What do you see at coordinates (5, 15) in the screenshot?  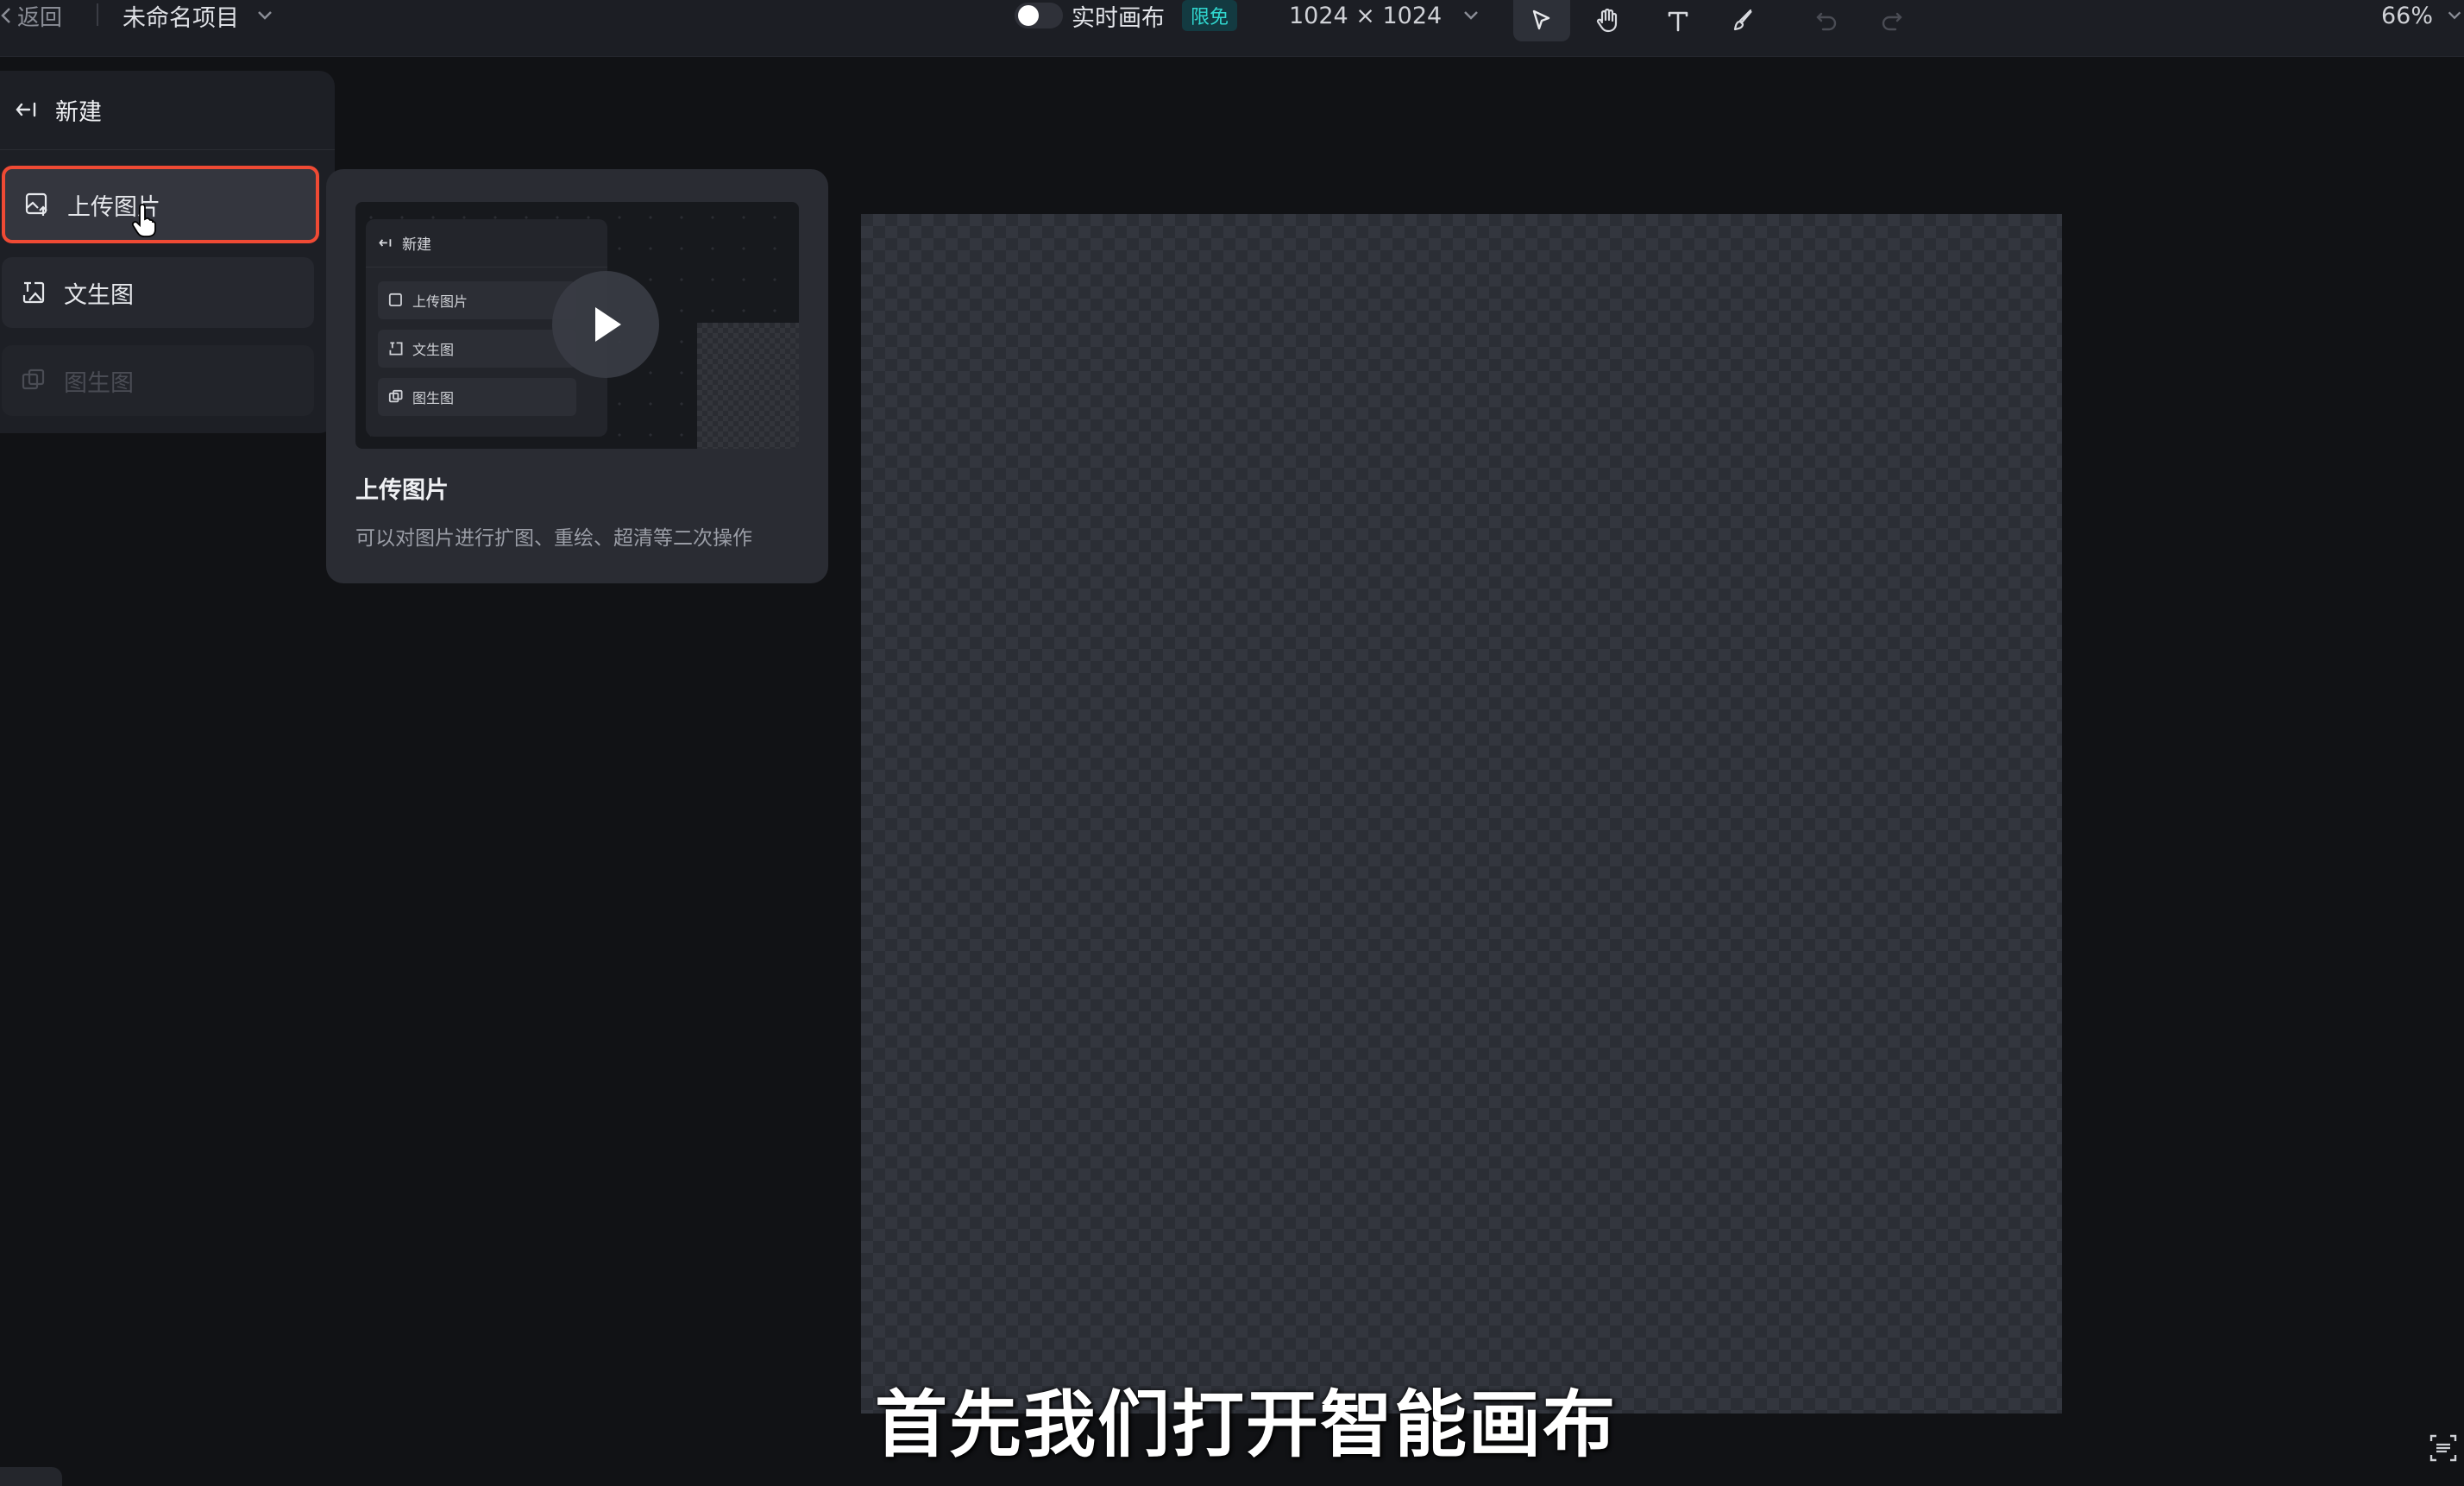 I see `chevron-left-icon` at bounding box center [5, 15].